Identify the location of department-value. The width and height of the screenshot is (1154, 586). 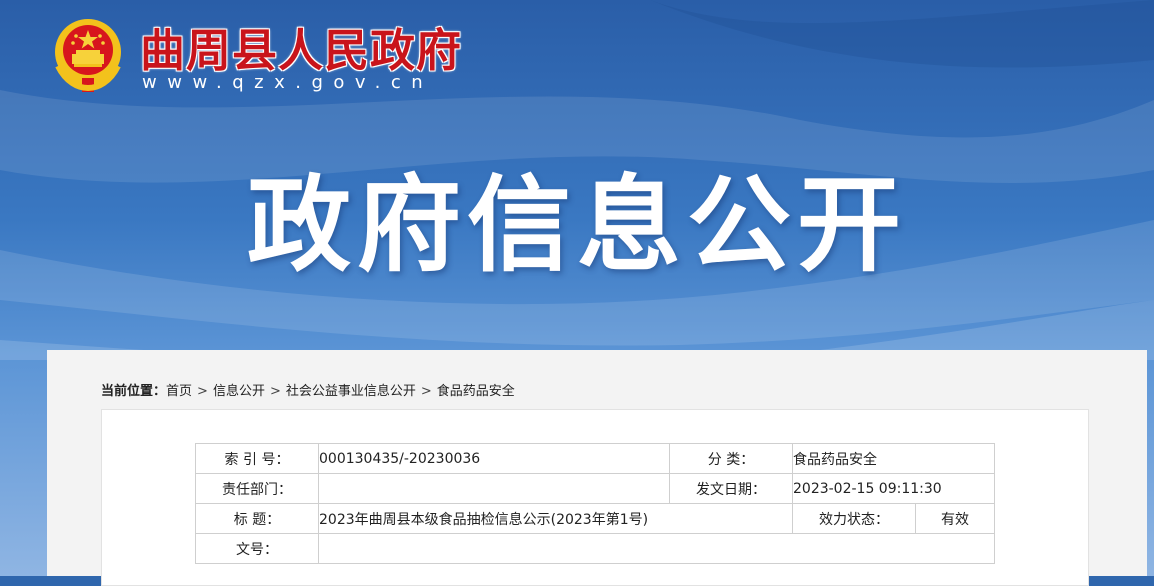
(494, 488).